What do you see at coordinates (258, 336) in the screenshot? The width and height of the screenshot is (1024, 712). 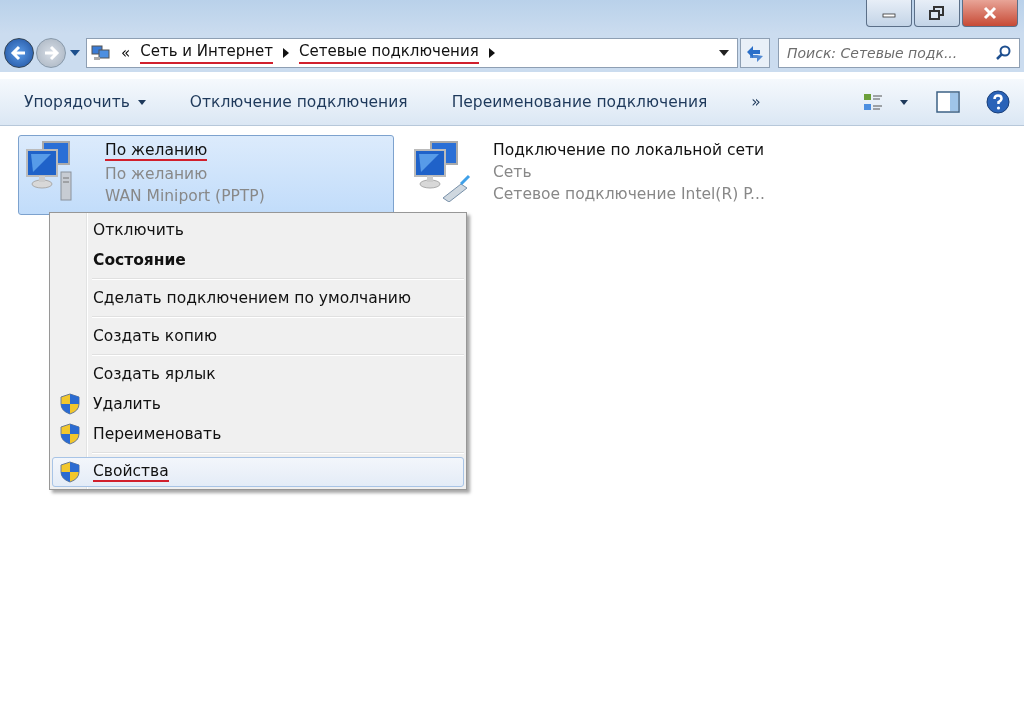 I see `menu-item: Создать копию` at bounding box center [258, 336].